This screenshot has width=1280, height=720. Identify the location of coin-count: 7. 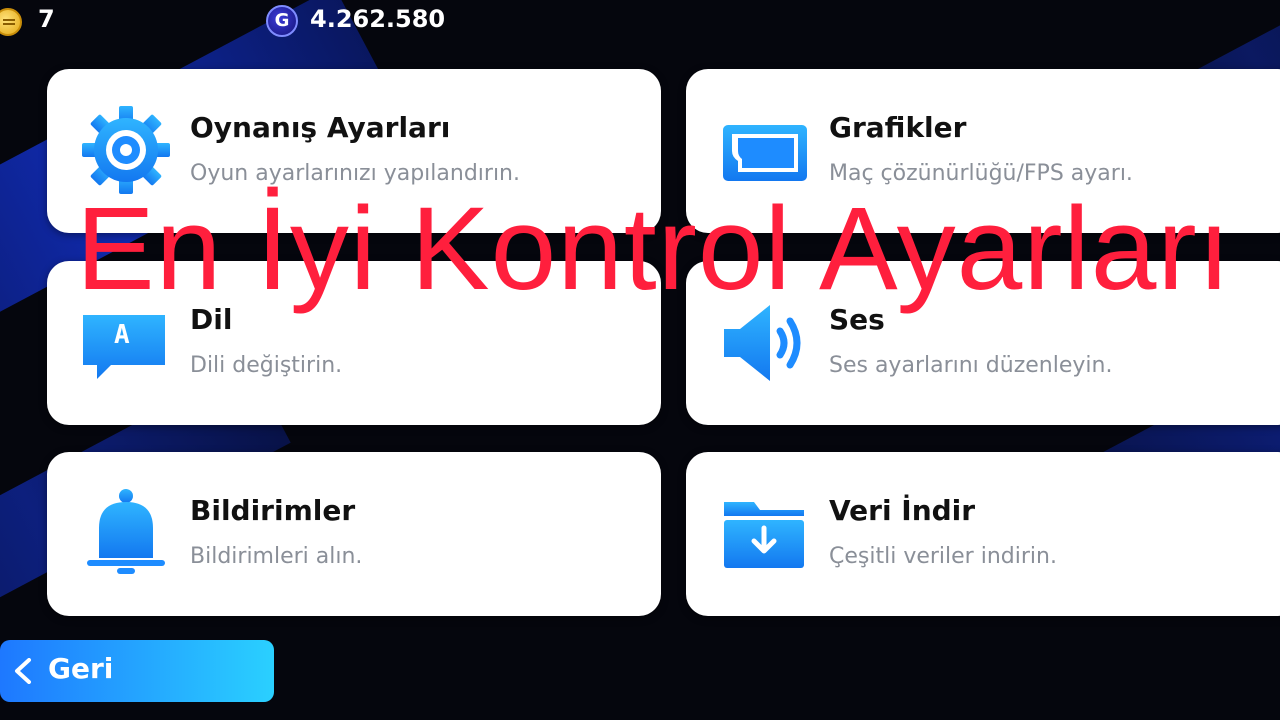
(46, 19).